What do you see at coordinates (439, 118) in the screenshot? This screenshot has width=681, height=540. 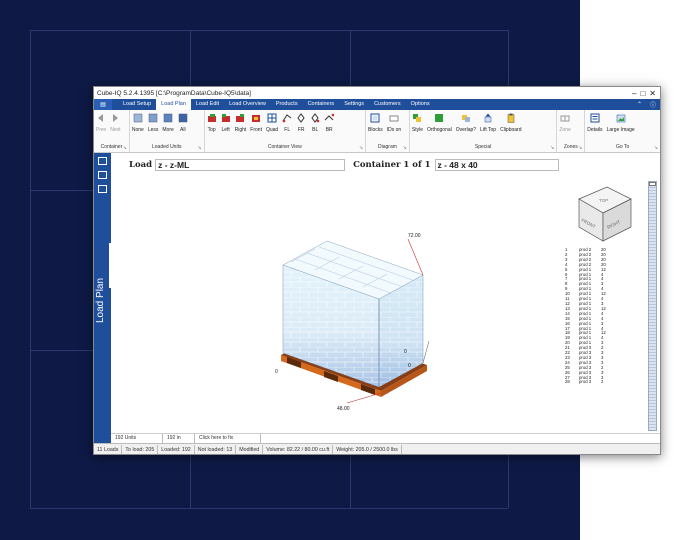 I see `orthogonal-icon` at bounding box center [439, 118].